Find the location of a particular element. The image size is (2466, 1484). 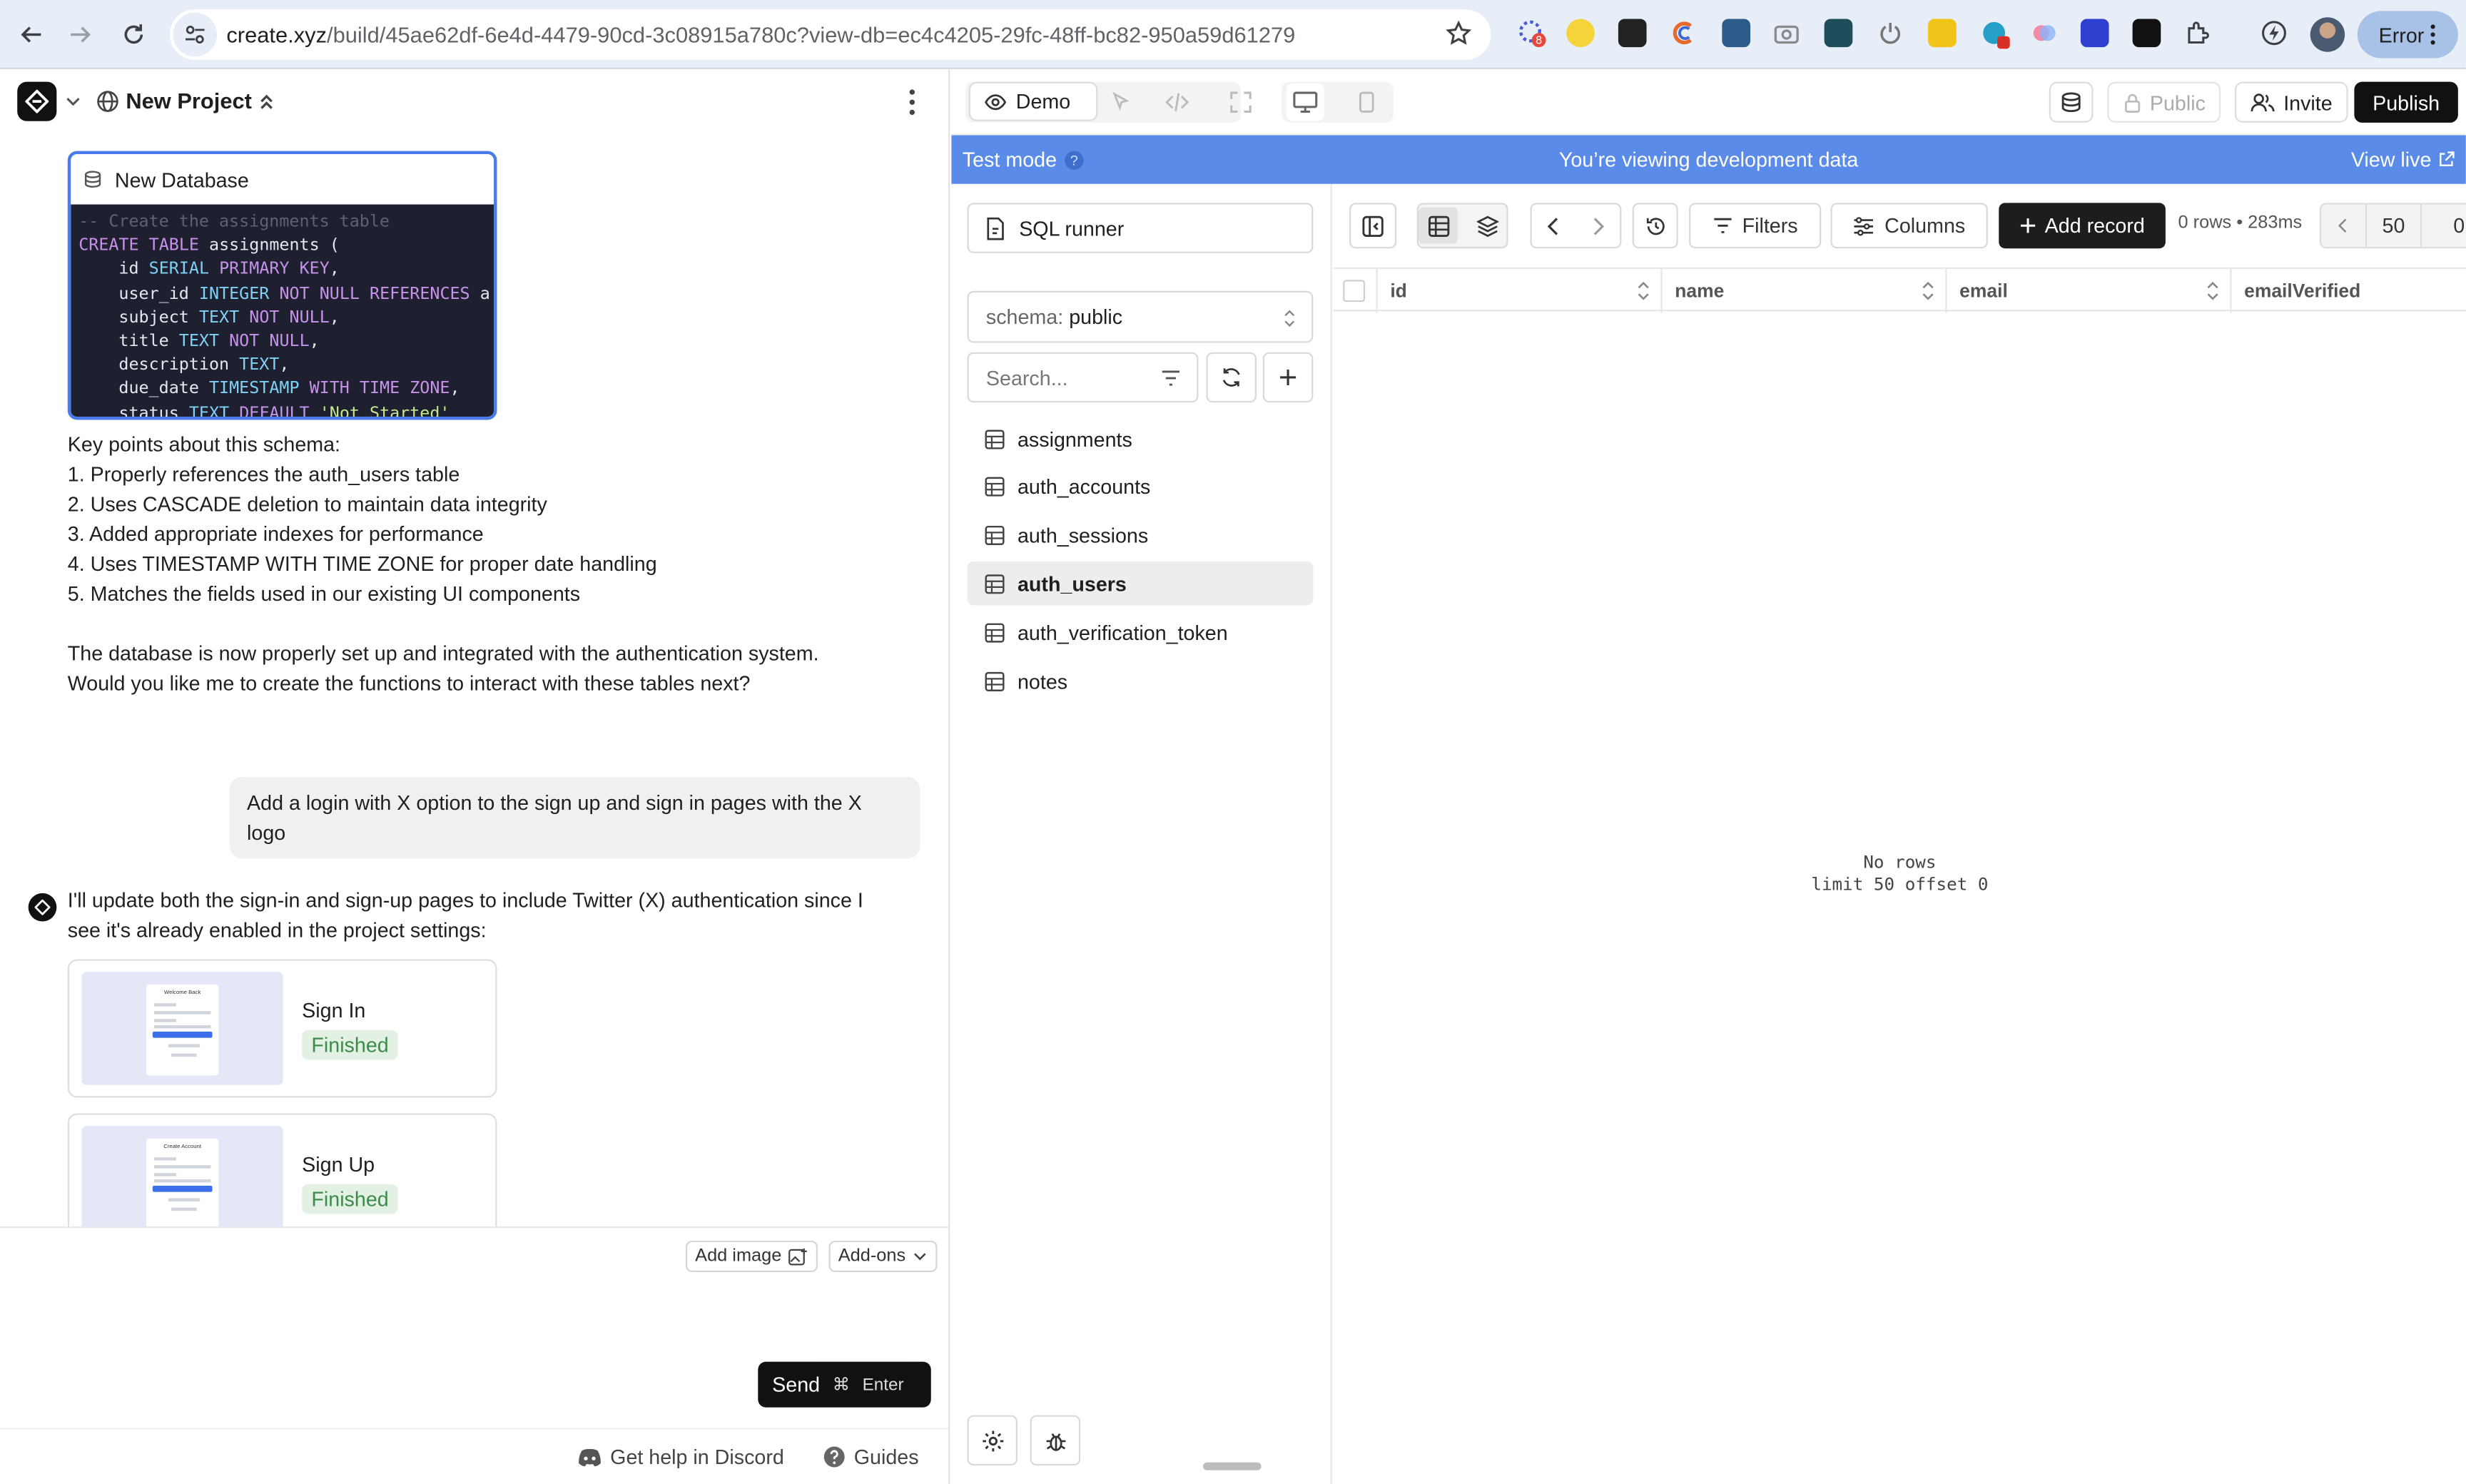

fullscreen-icon is located at coordinates (1241, 102).